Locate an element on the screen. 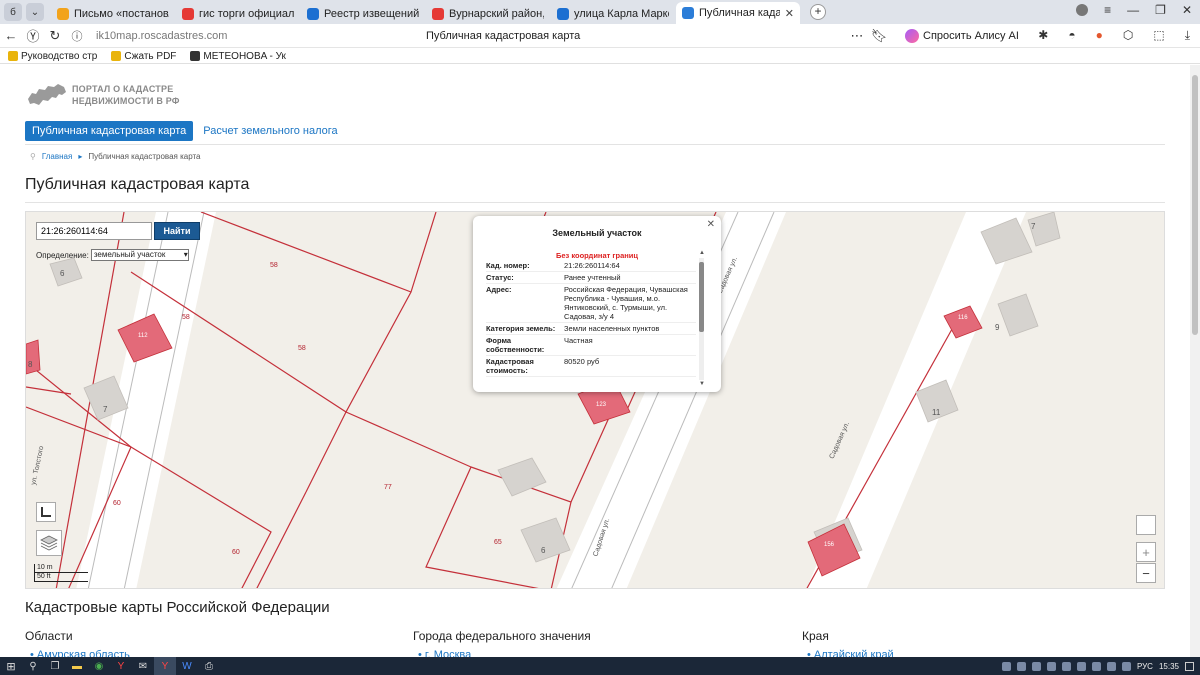 The height and width of the screenshot is (675, 1200). site-info-icon: ⓘ is located at coordinates (77, 36).